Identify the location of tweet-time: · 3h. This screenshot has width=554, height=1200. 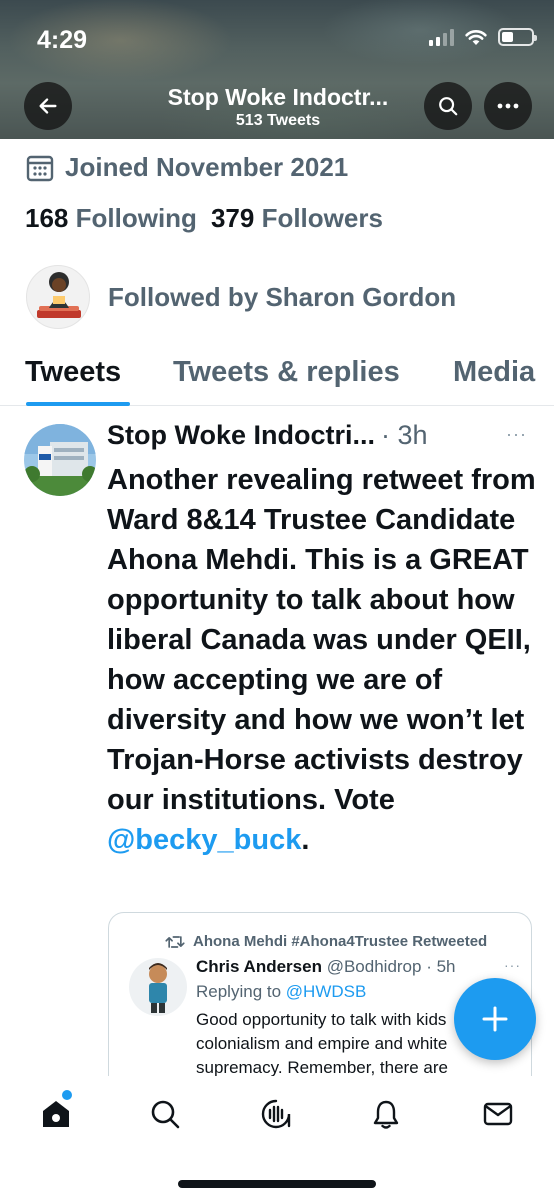
(404, 435).